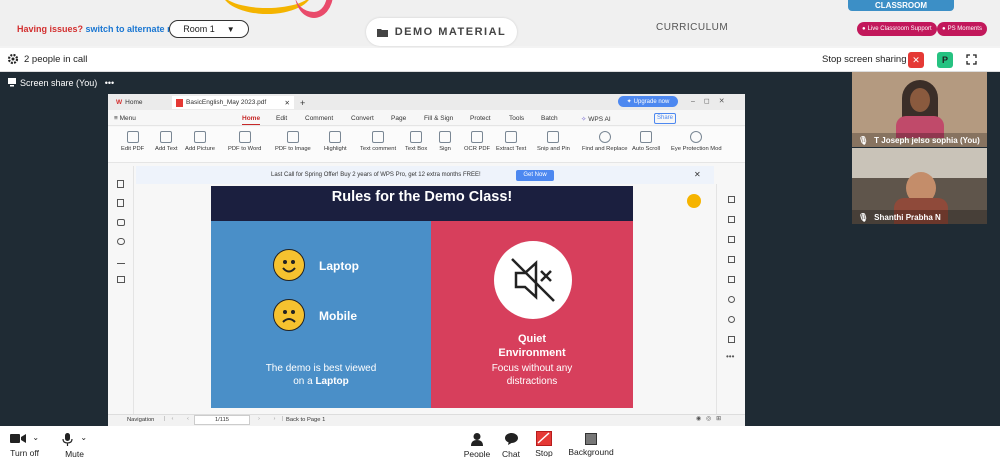  I want to click on menu-label: Menu, so click(127, 118).